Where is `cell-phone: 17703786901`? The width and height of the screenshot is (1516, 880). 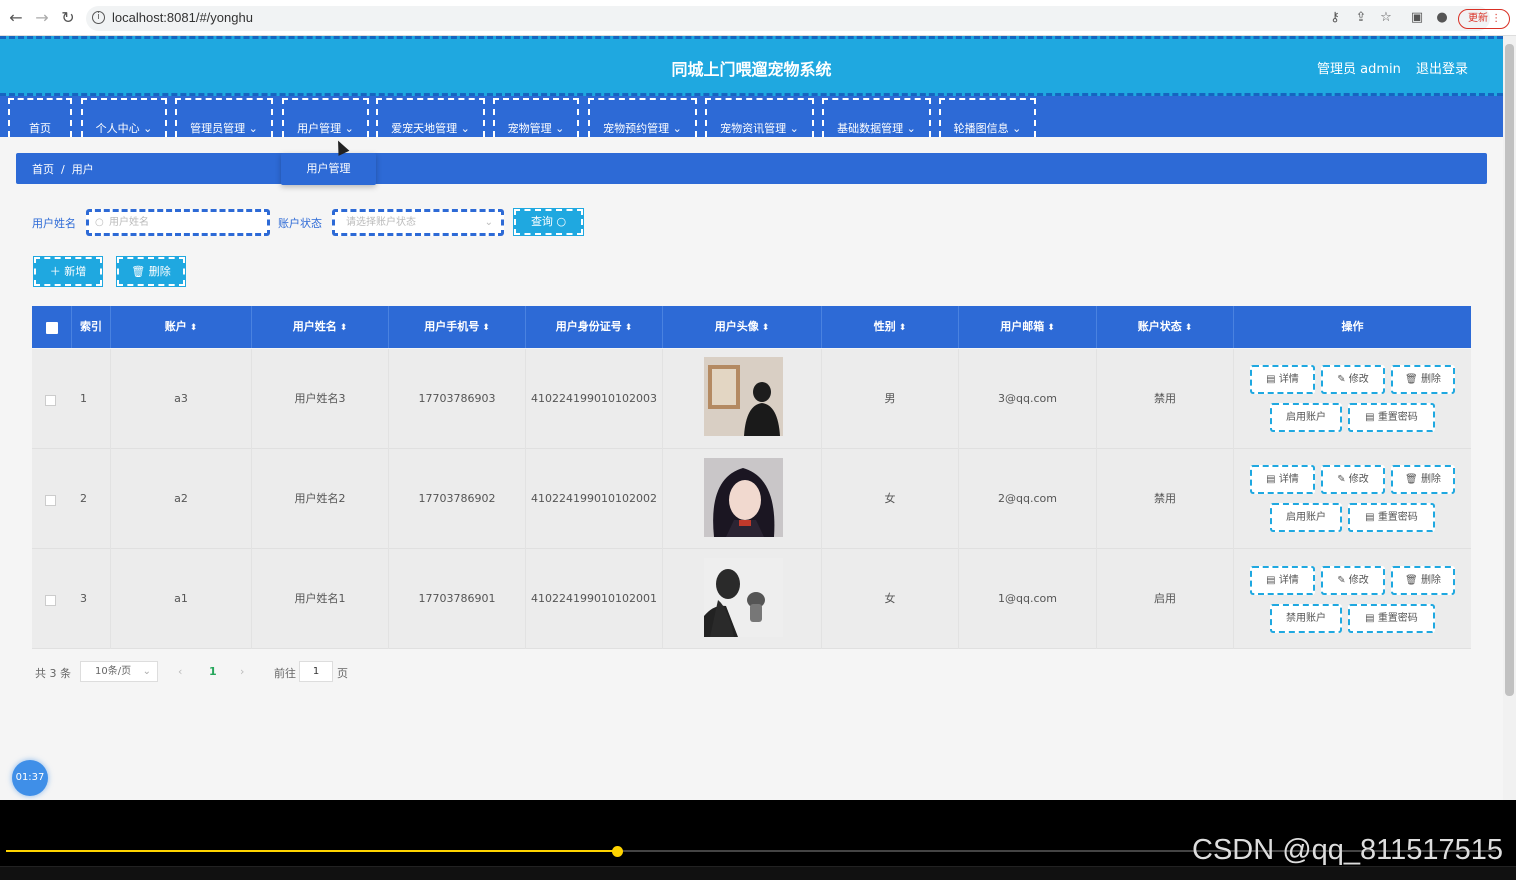
cell-phone: 17703786901 is located at coordinates (457, 599).